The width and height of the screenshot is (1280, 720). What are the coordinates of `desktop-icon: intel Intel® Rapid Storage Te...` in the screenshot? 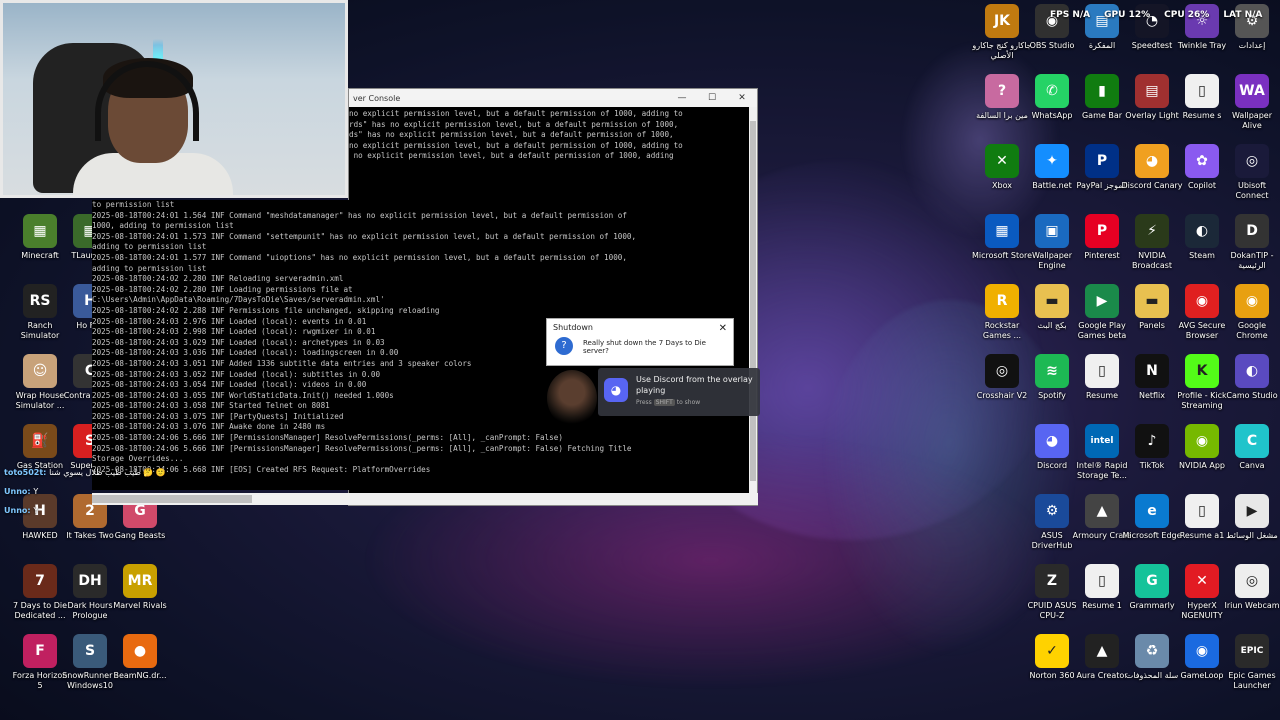 It's located at (1102, 452).